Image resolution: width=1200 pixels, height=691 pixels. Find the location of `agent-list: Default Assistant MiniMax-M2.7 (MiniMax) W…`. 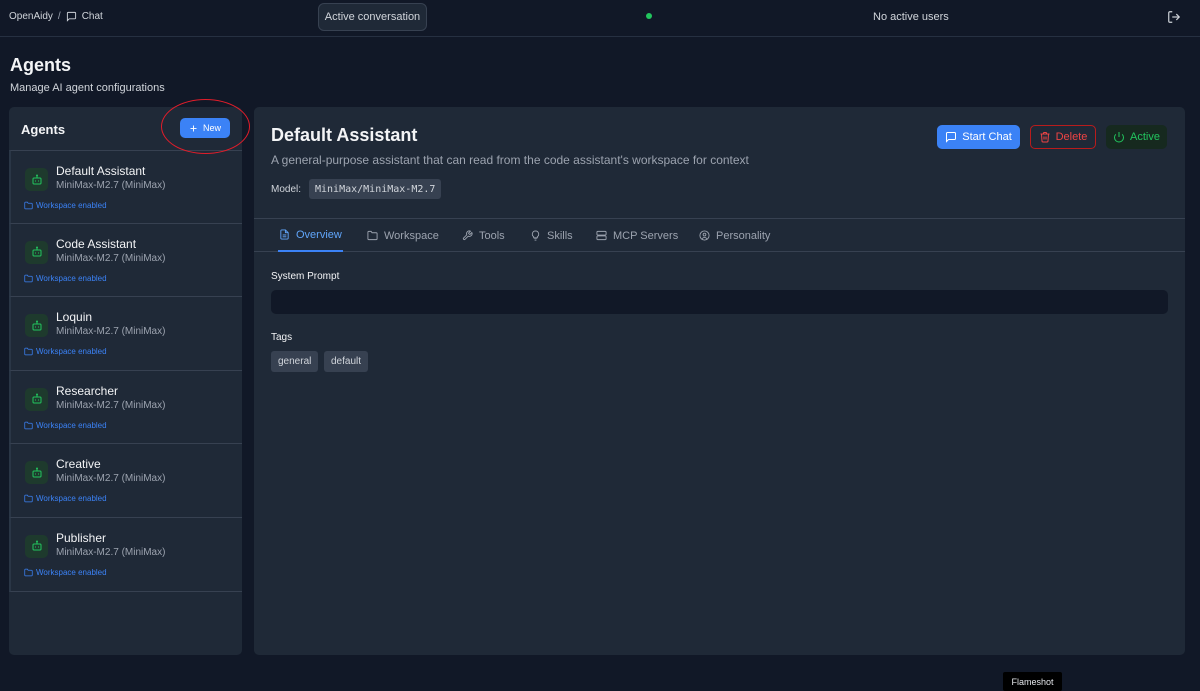

agent-list: Default Assistant MiniMax-M2.7 (MiniMax) W… is located at coordinates (125, 371).